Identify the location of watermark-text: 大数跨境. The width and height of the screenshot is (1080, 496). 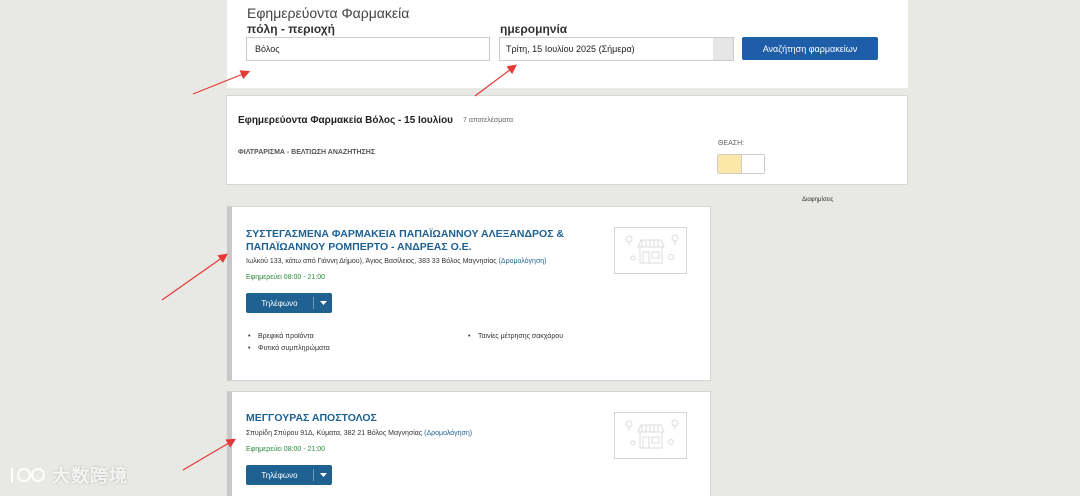
(90, 476).